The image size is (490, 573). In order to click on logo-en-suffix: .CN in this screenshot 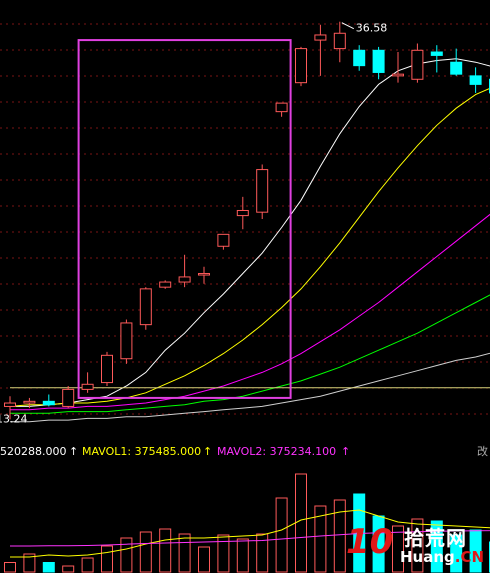, I will do `click(469, 557)`.